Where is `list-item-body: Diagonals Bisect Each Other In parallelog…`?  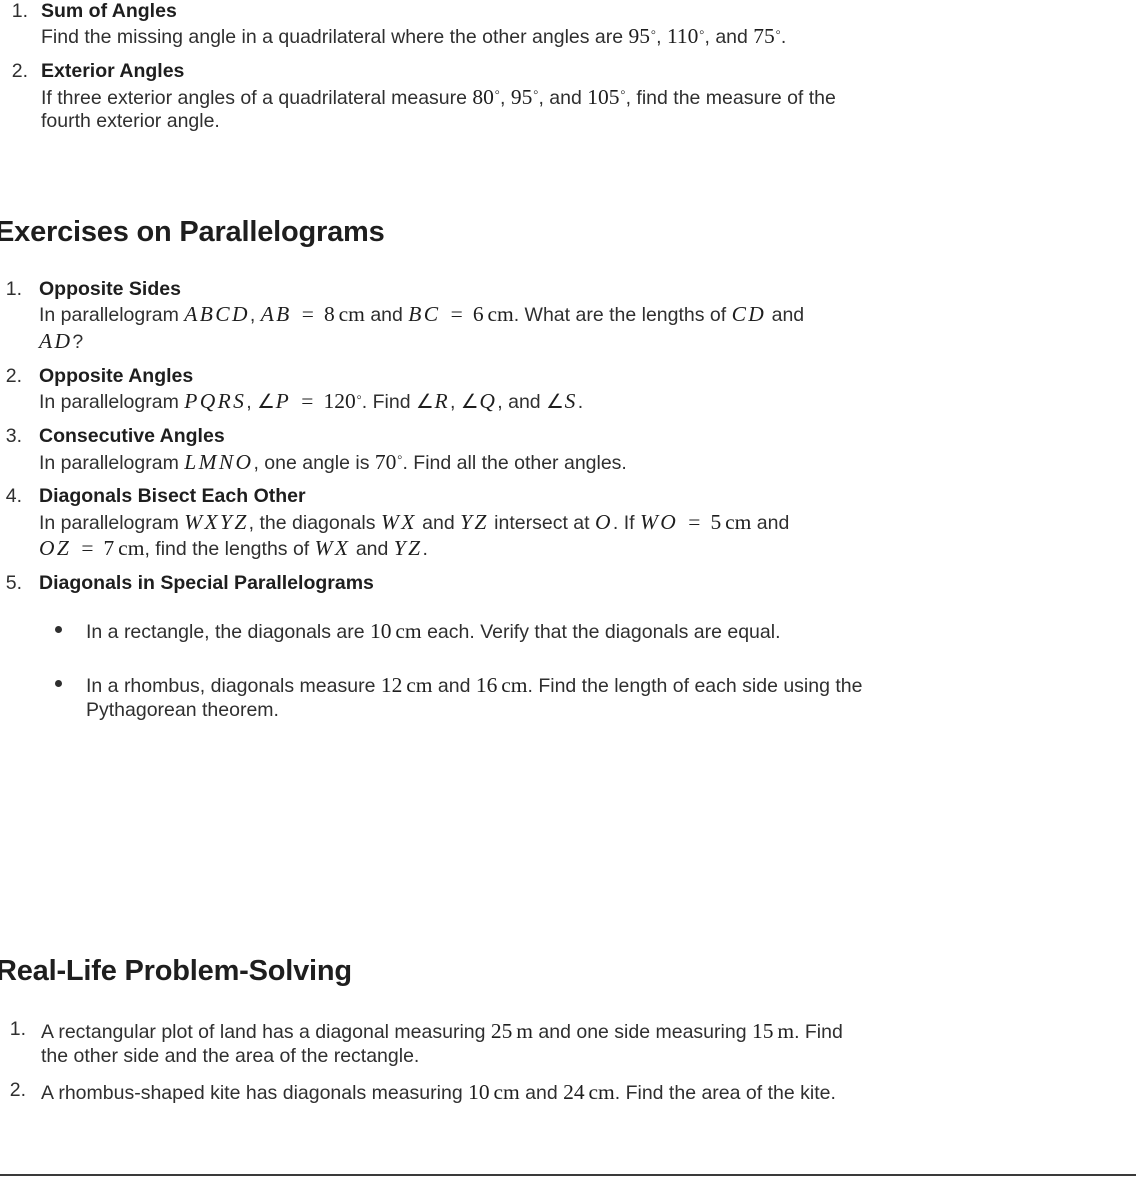
list-item-body: Diagonals Bisect Each Other In parallelog… is located at coordinates (587, 523).